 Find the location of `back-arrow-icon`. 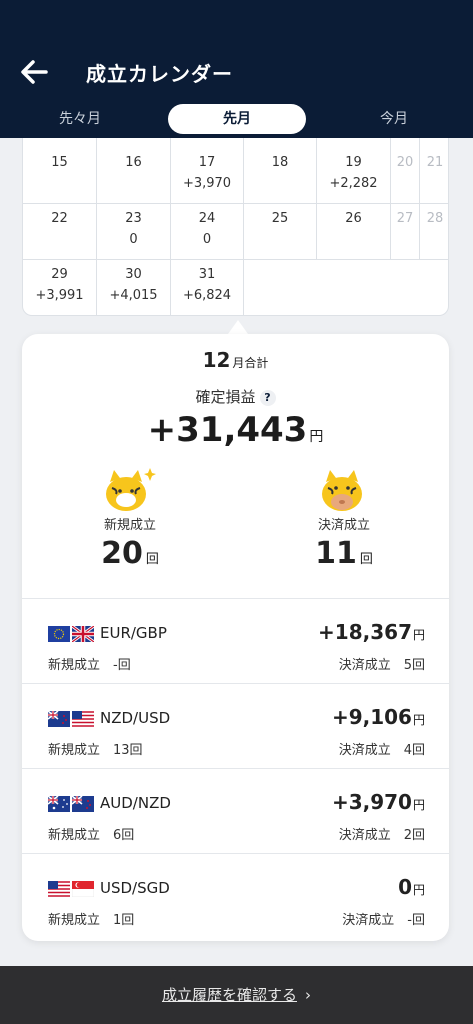

back-arrow-icon is located at coordinates (34, 72).